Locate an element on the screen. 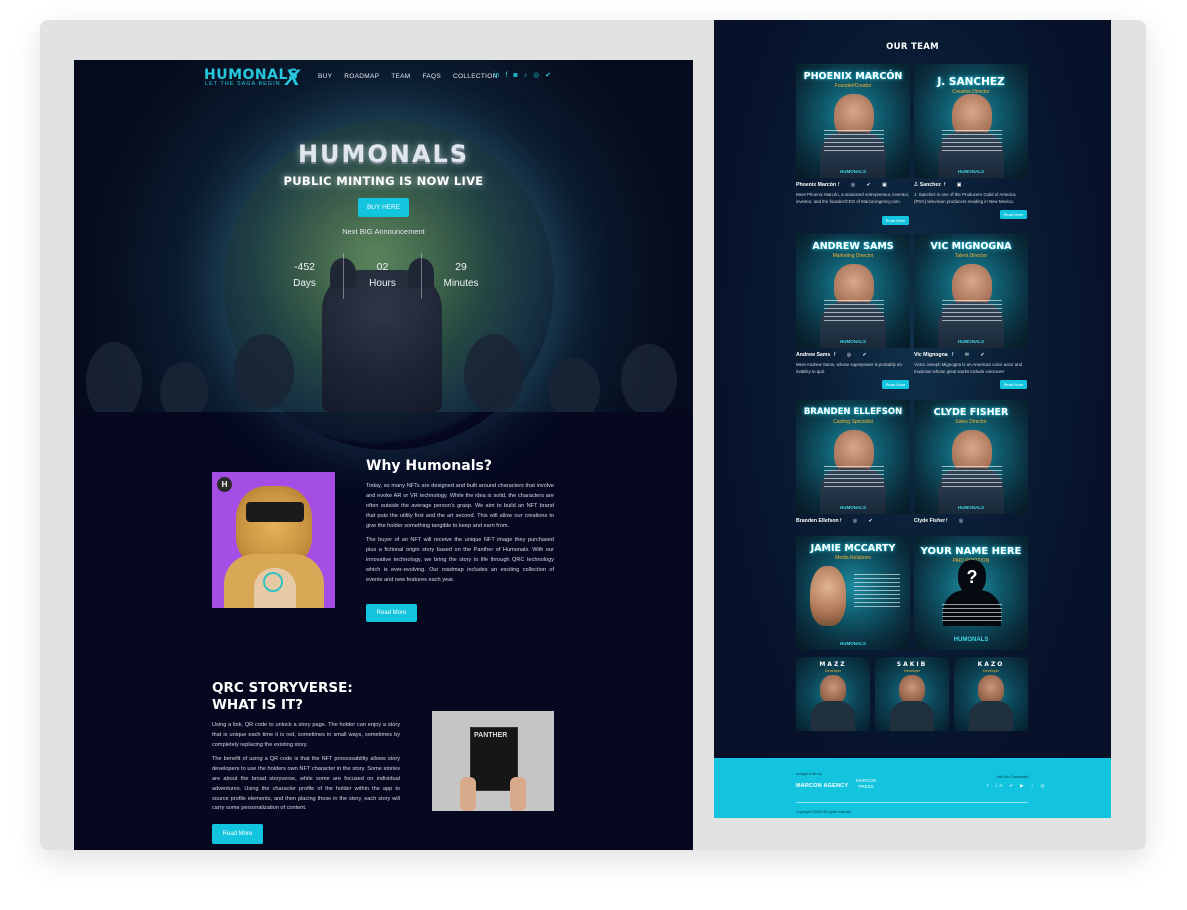 The width and height of the screenshot is (1187, 910). card-name: J. SANCHEZ is located at coordinates (971, 82).